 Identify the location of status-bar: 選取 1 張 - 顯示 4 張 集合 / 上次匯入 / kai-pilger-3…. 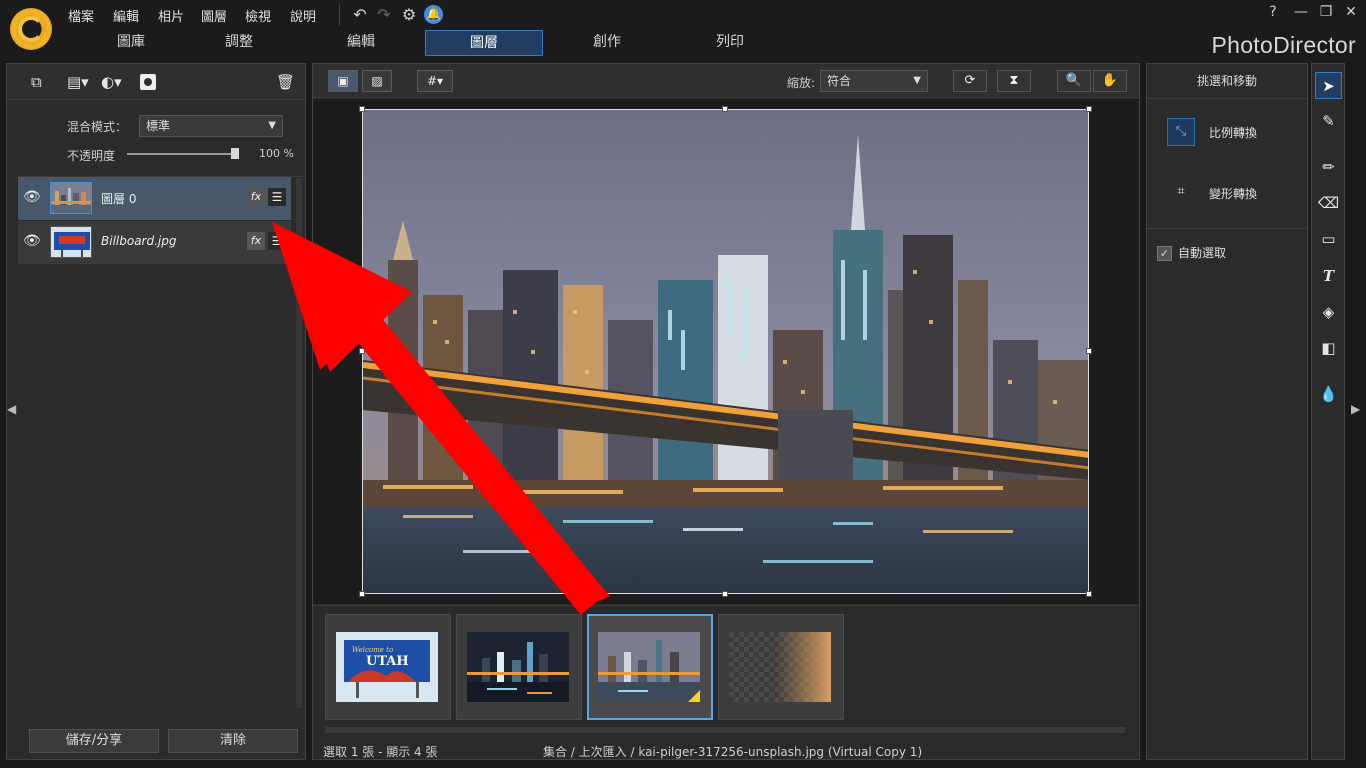
(726, 751).